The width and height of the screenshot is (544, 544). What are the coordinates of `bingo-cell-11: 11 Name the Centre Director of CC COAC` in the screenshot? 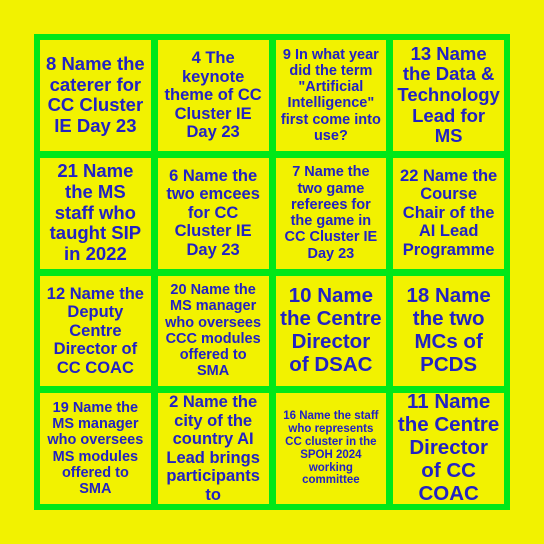 It's located at (448, 448).